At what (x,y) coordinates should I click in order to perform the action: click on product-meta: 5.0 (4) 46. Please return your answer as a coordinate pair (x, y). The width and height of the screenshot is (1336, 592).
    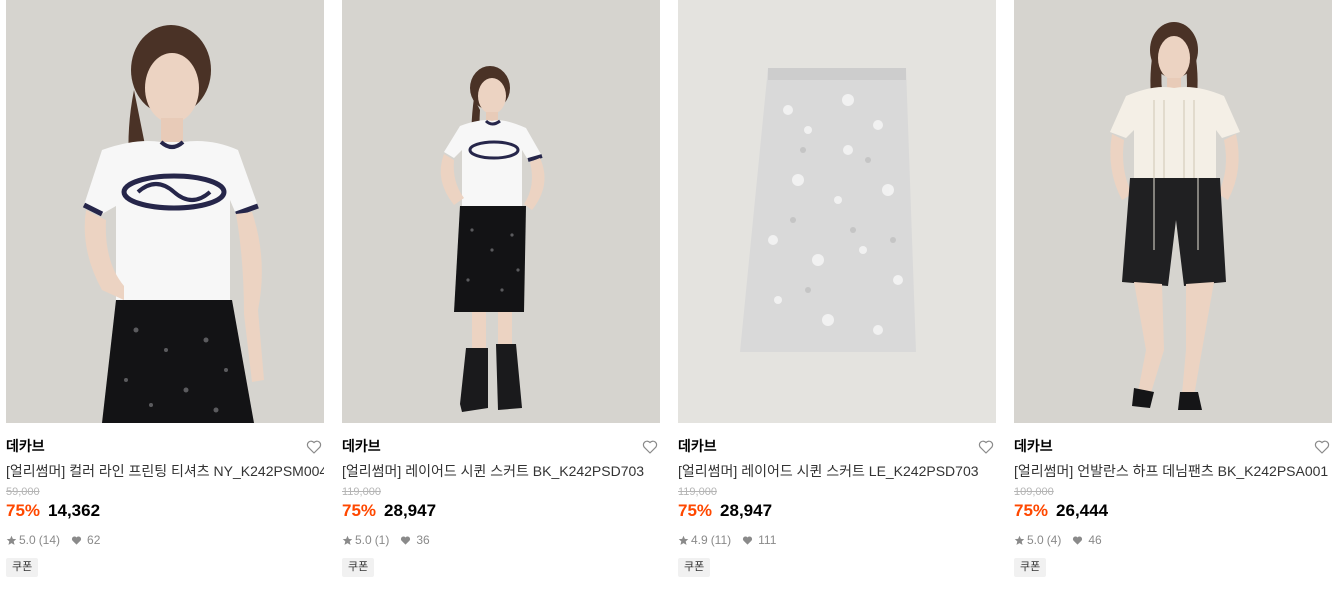
    Looking at the image, I should click on (1173, 540).